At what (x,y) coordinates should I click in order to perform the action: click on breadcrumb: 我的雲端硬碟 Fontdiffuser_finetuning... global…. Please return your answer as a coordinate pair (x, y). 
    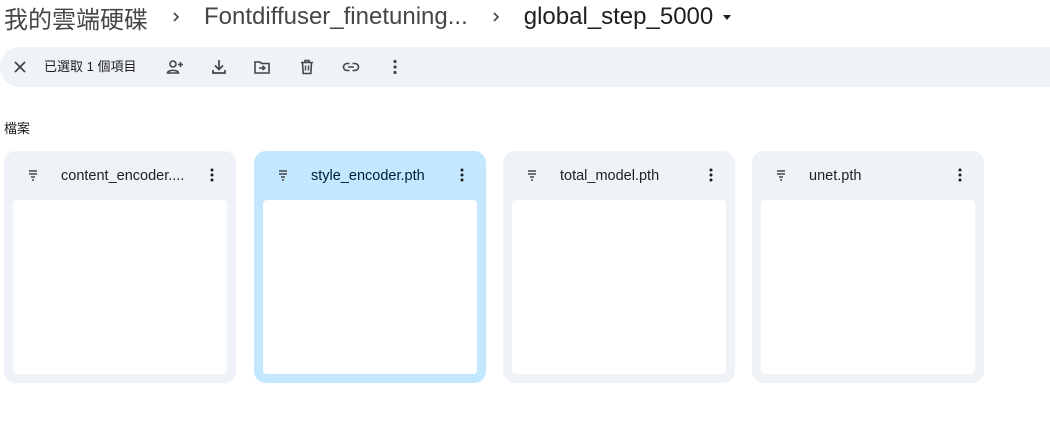
    Looking at the image, I should click on (368, 17).